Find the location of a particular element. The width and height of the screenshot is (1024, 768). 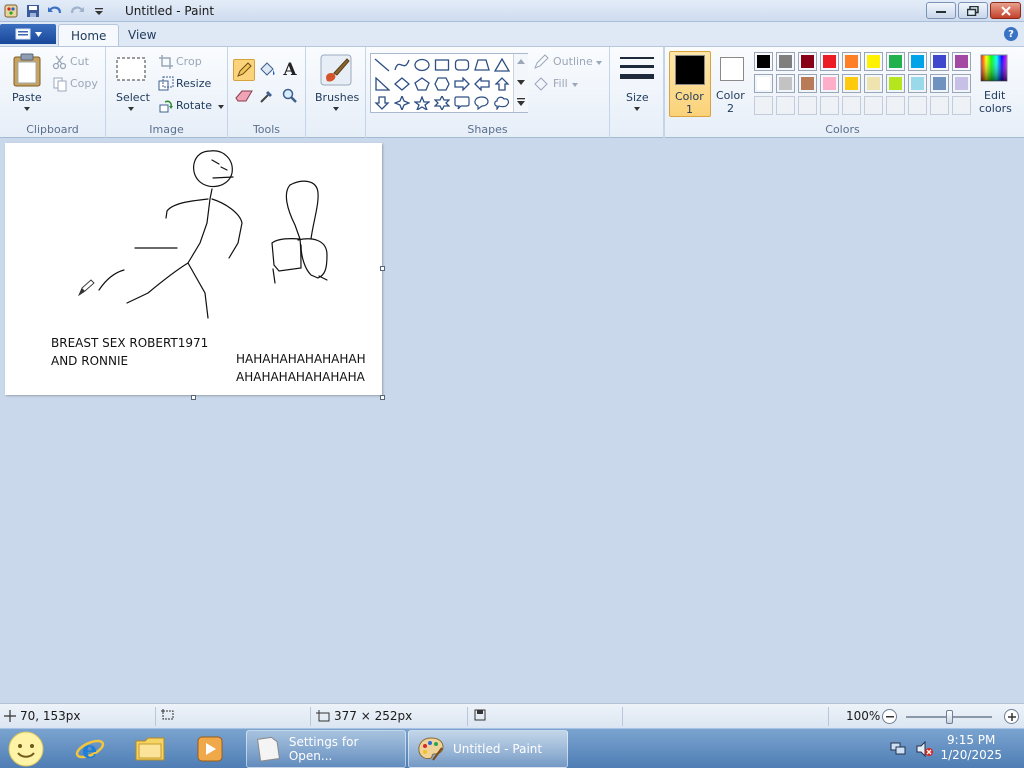

outline-button: Outline is located at coordinates (569, 63).